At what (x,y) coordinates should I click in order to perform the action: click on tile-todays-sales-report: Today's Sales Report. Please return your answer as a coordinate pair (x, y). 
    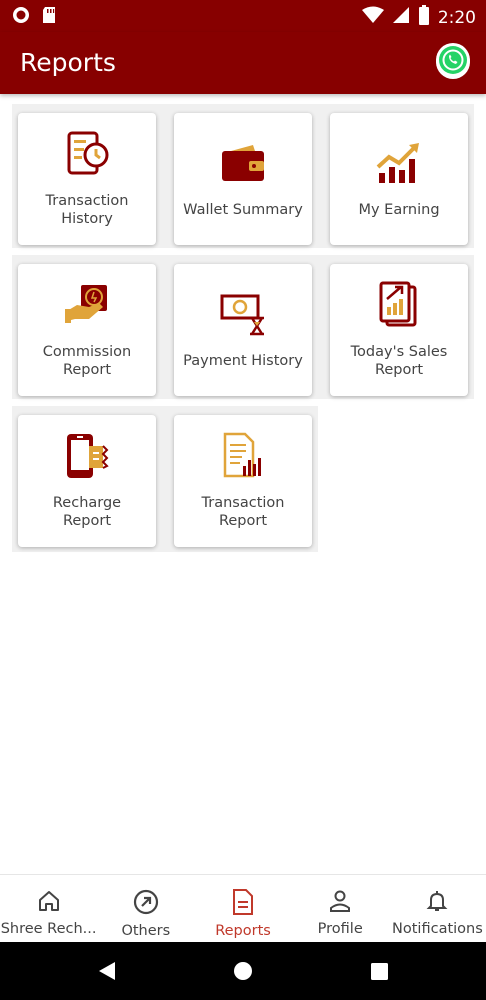
    Looking at the image, I should click on (399, 330).